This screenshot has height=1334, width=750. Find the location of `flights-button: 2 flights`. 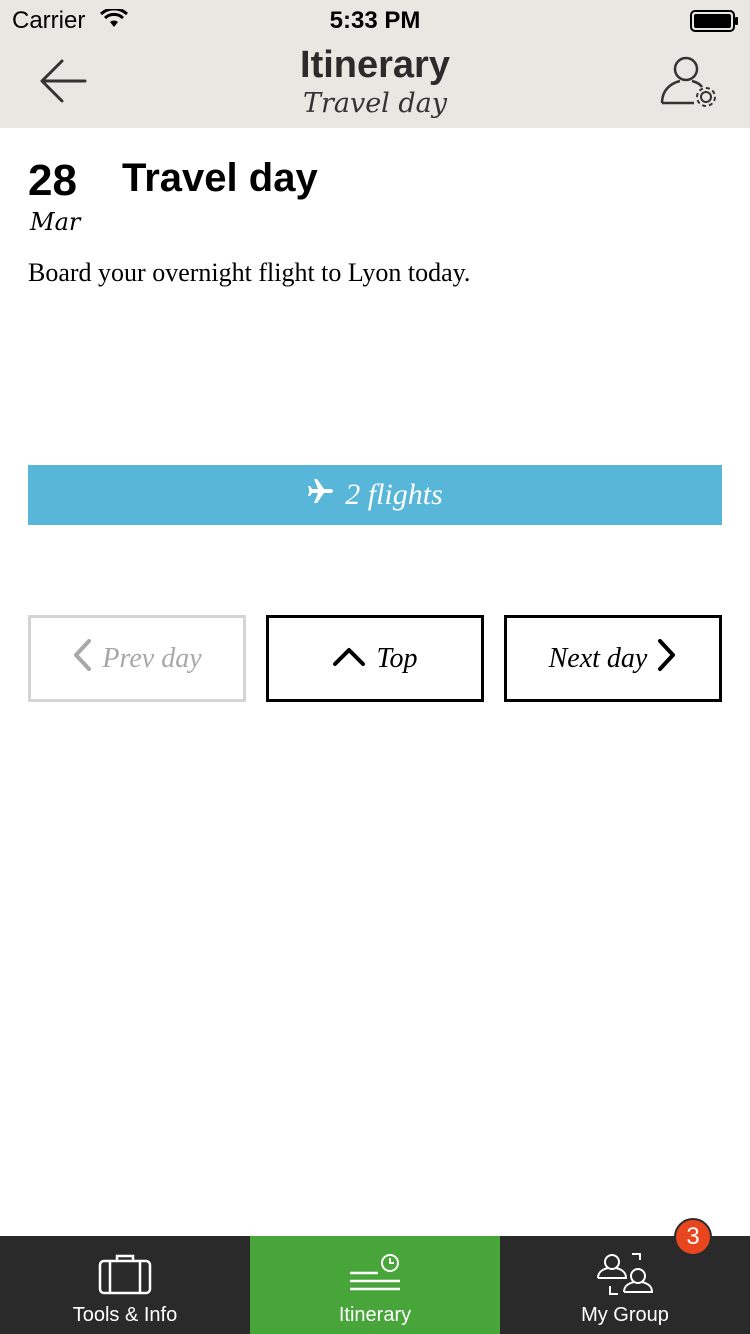

flights-button: 2 flights is located at coordinates (375, 495).